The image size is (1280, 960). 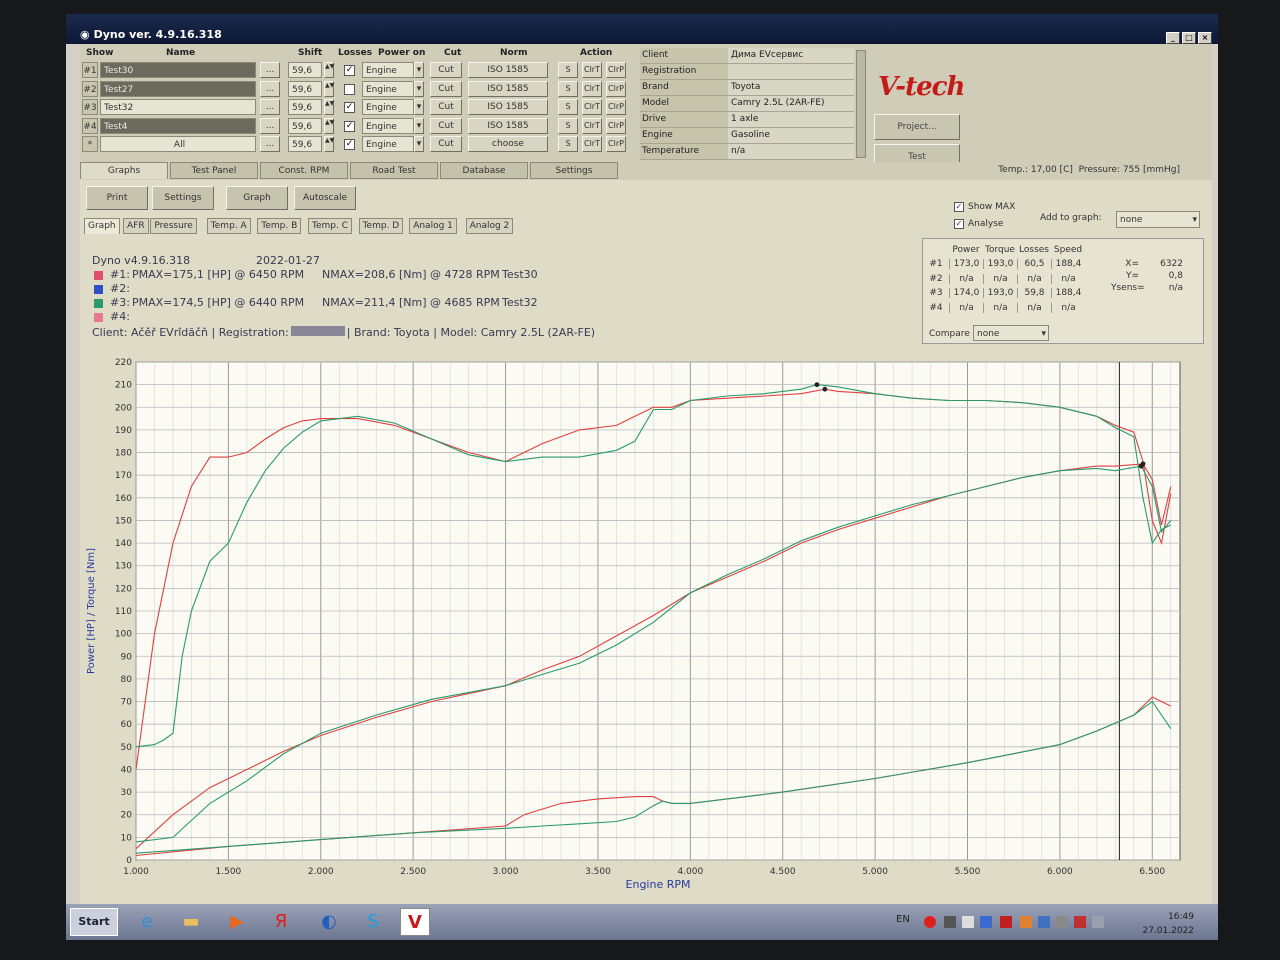 What do you see at coordinates (791, 135) in the screenshot?
I see `info-value: Gasoline` at bounding box center [791, 135].